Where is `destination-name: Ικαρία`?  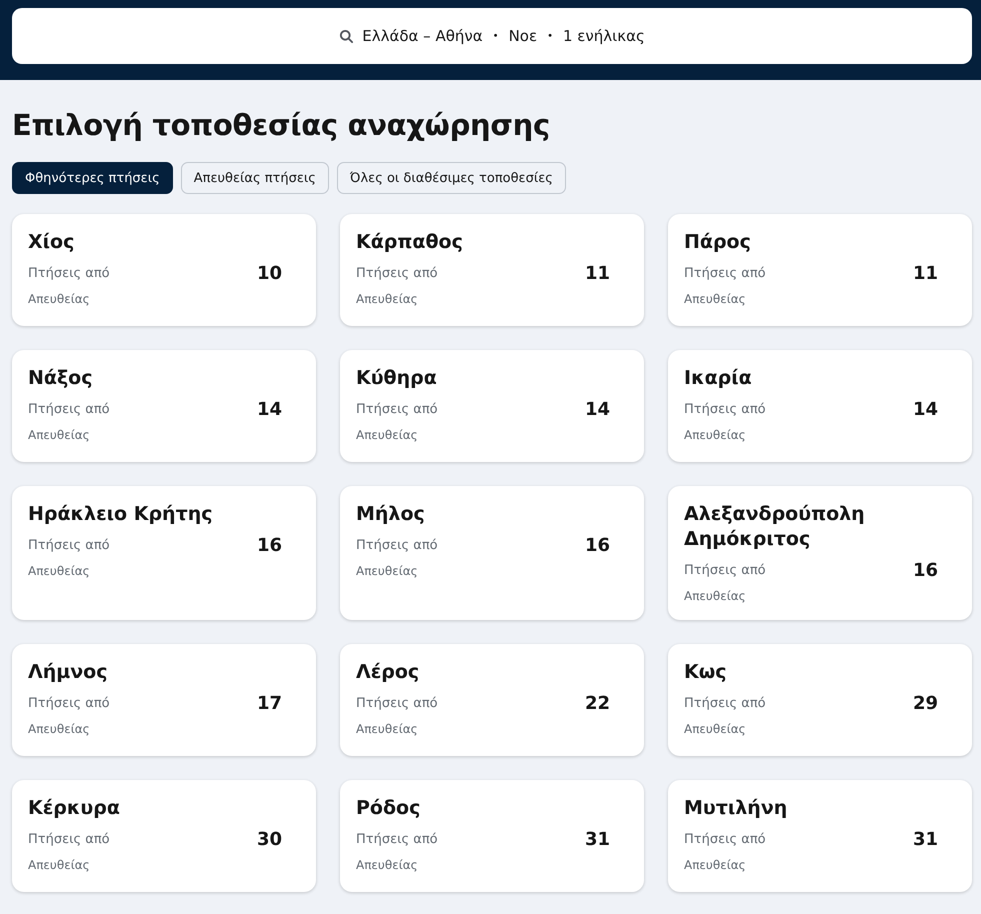
destination-name: Ικαρία is located at coordinates (718, 378).